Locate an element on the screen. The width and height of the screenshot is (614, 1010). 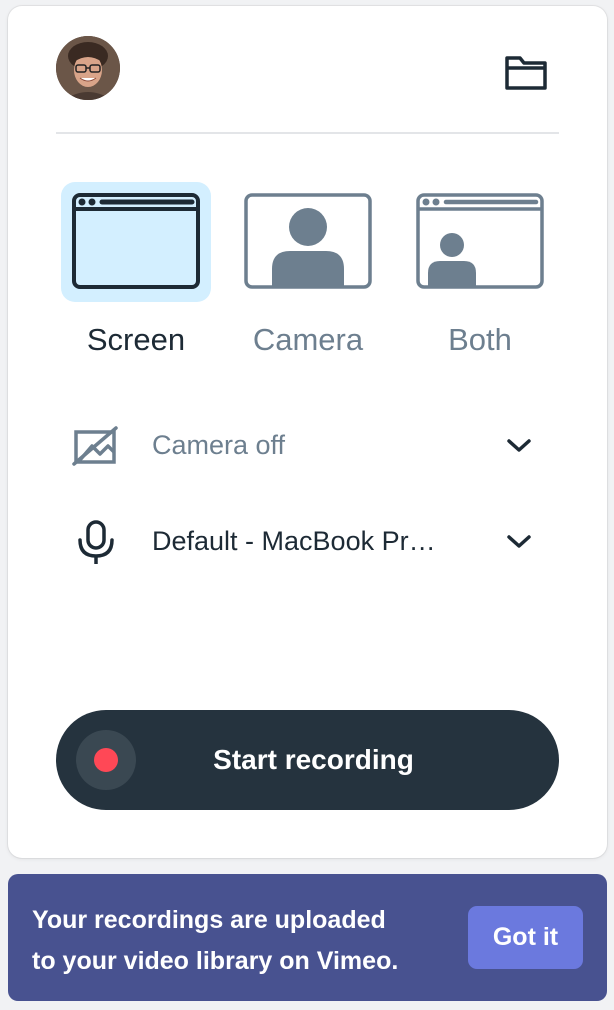
banner-message-line-1: Your recordings are uploaded is located at coordinates (209, 920).